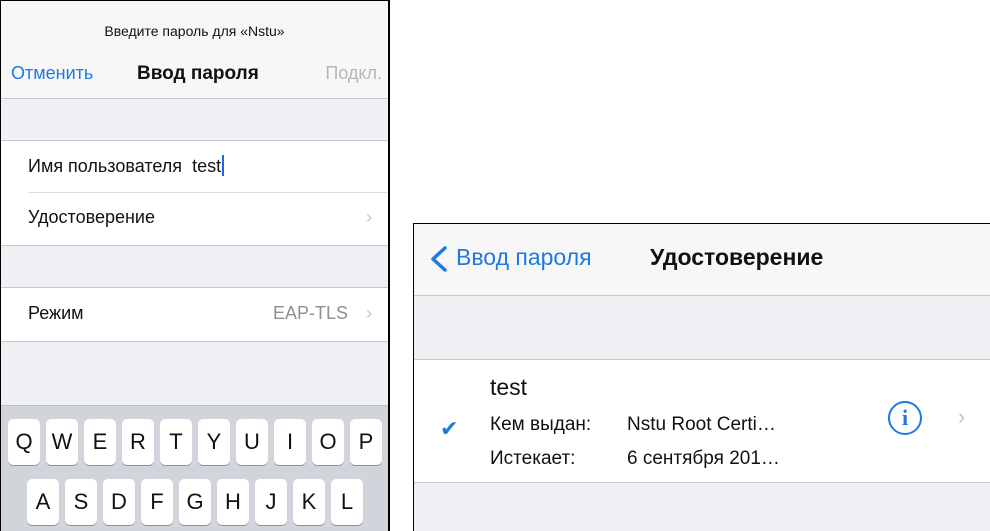 The image size is (990, 531). What do you see at coordinates (310, 313) in the screenshot?
I see `mode-value: EAP-TLS` at bounding box center [310, 313].